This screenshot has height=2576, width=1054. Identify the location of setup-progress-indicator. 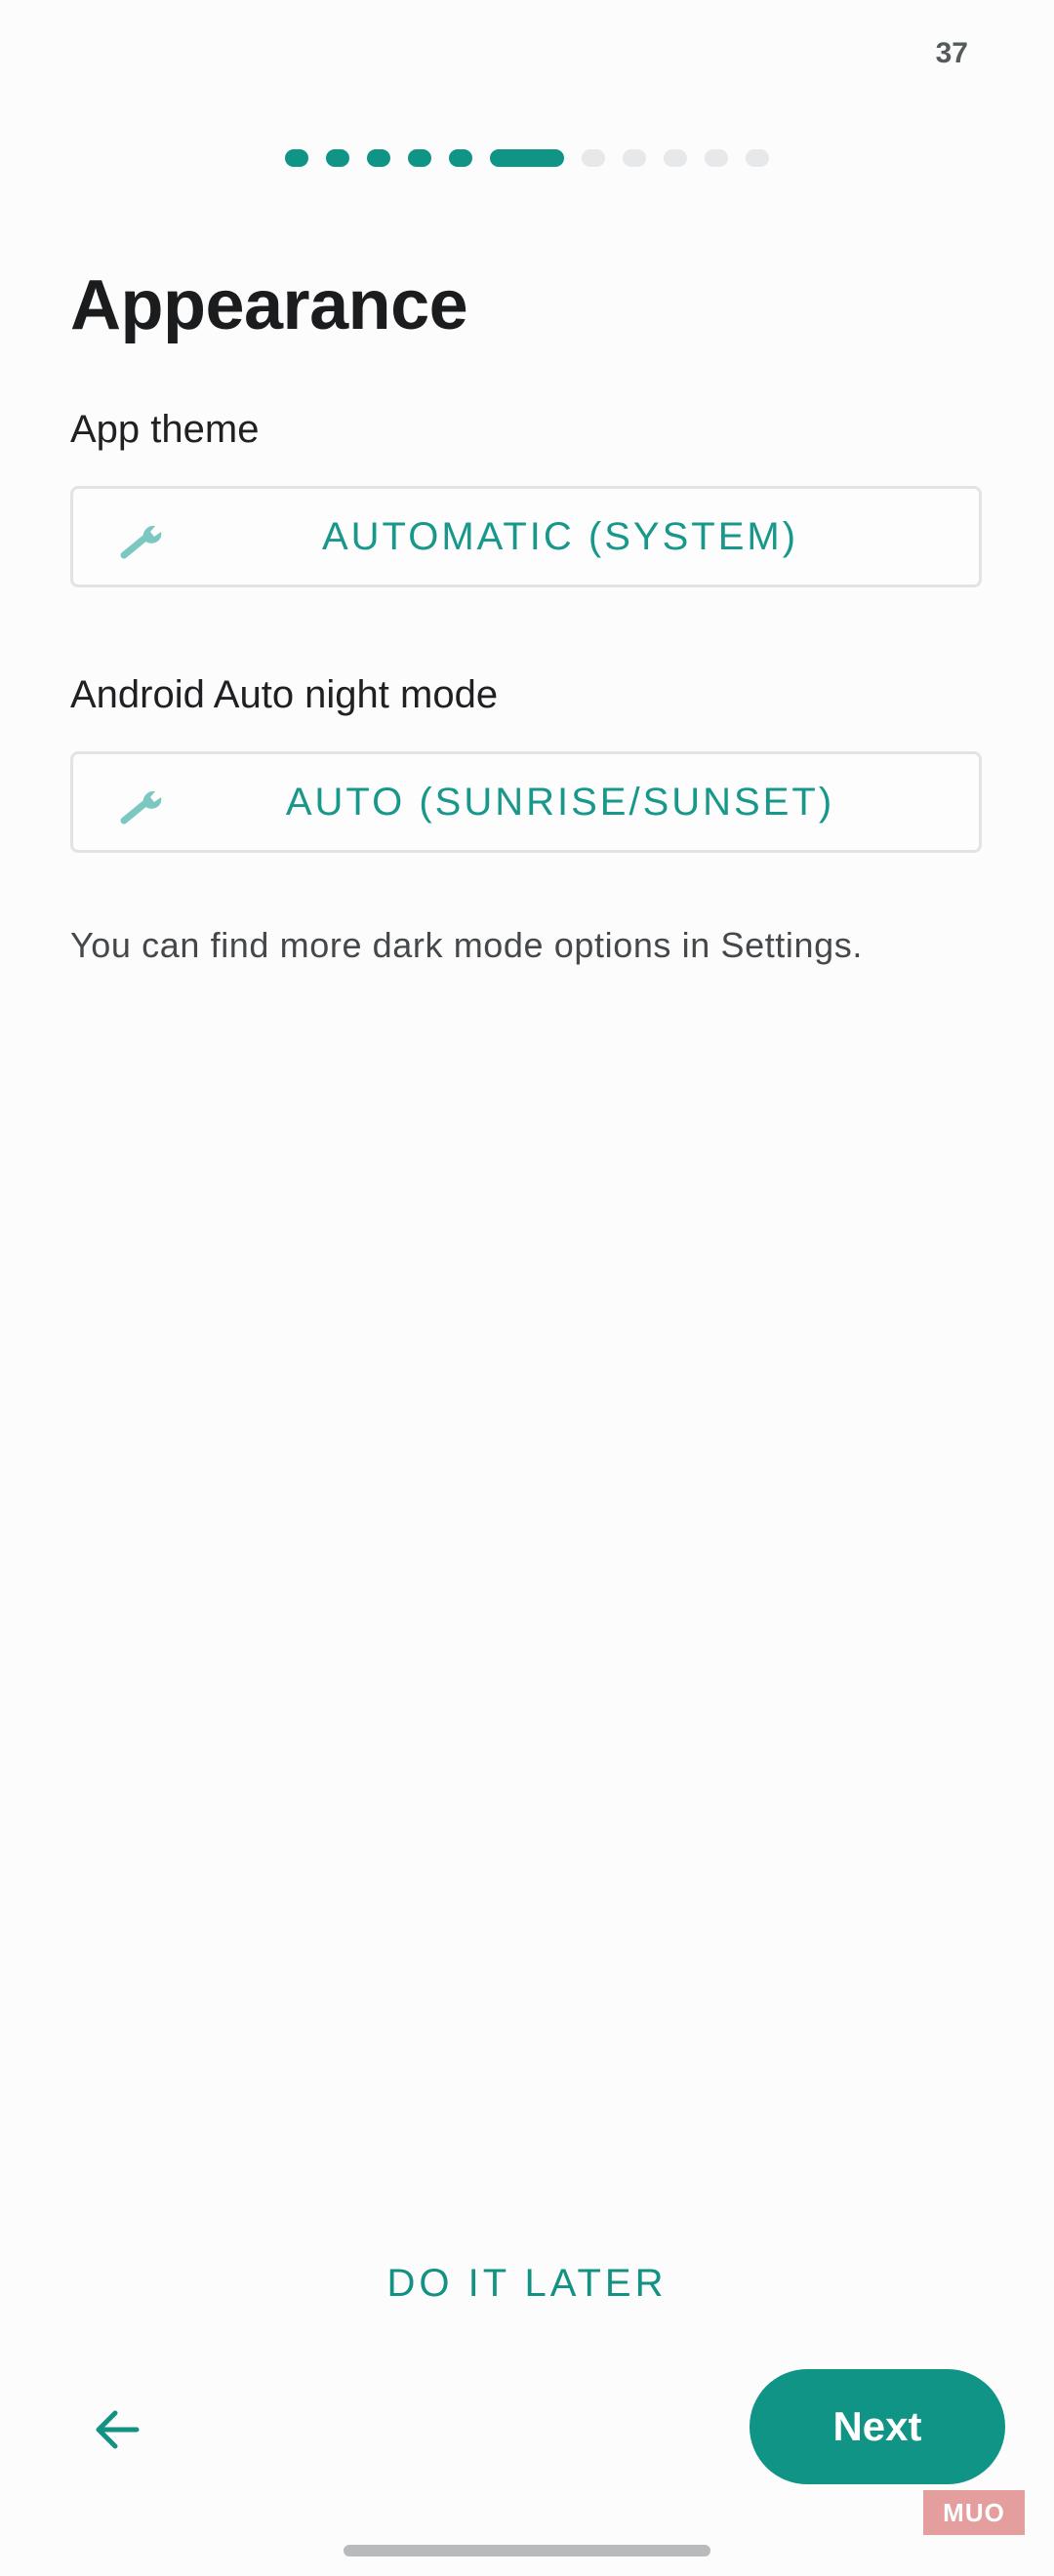
(527, 158).